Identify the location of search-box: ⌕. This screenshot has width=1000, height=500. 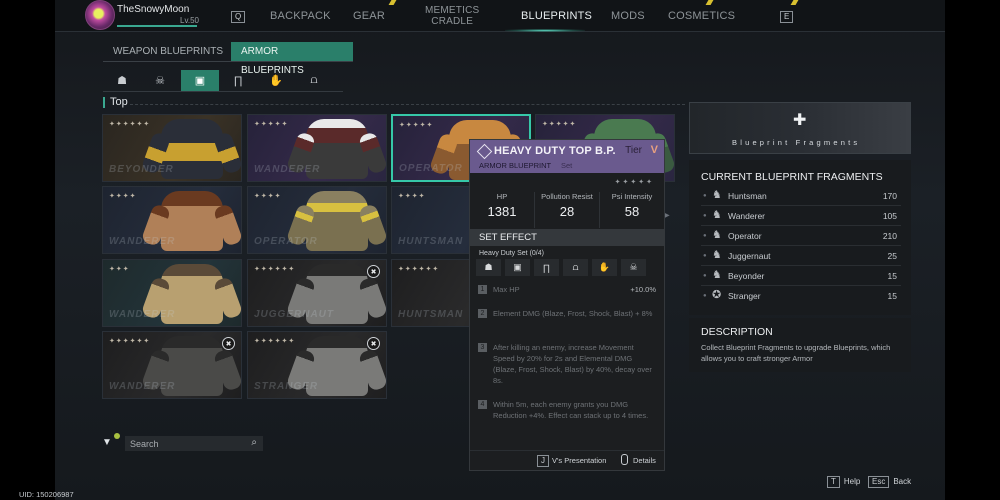
(194, 443).